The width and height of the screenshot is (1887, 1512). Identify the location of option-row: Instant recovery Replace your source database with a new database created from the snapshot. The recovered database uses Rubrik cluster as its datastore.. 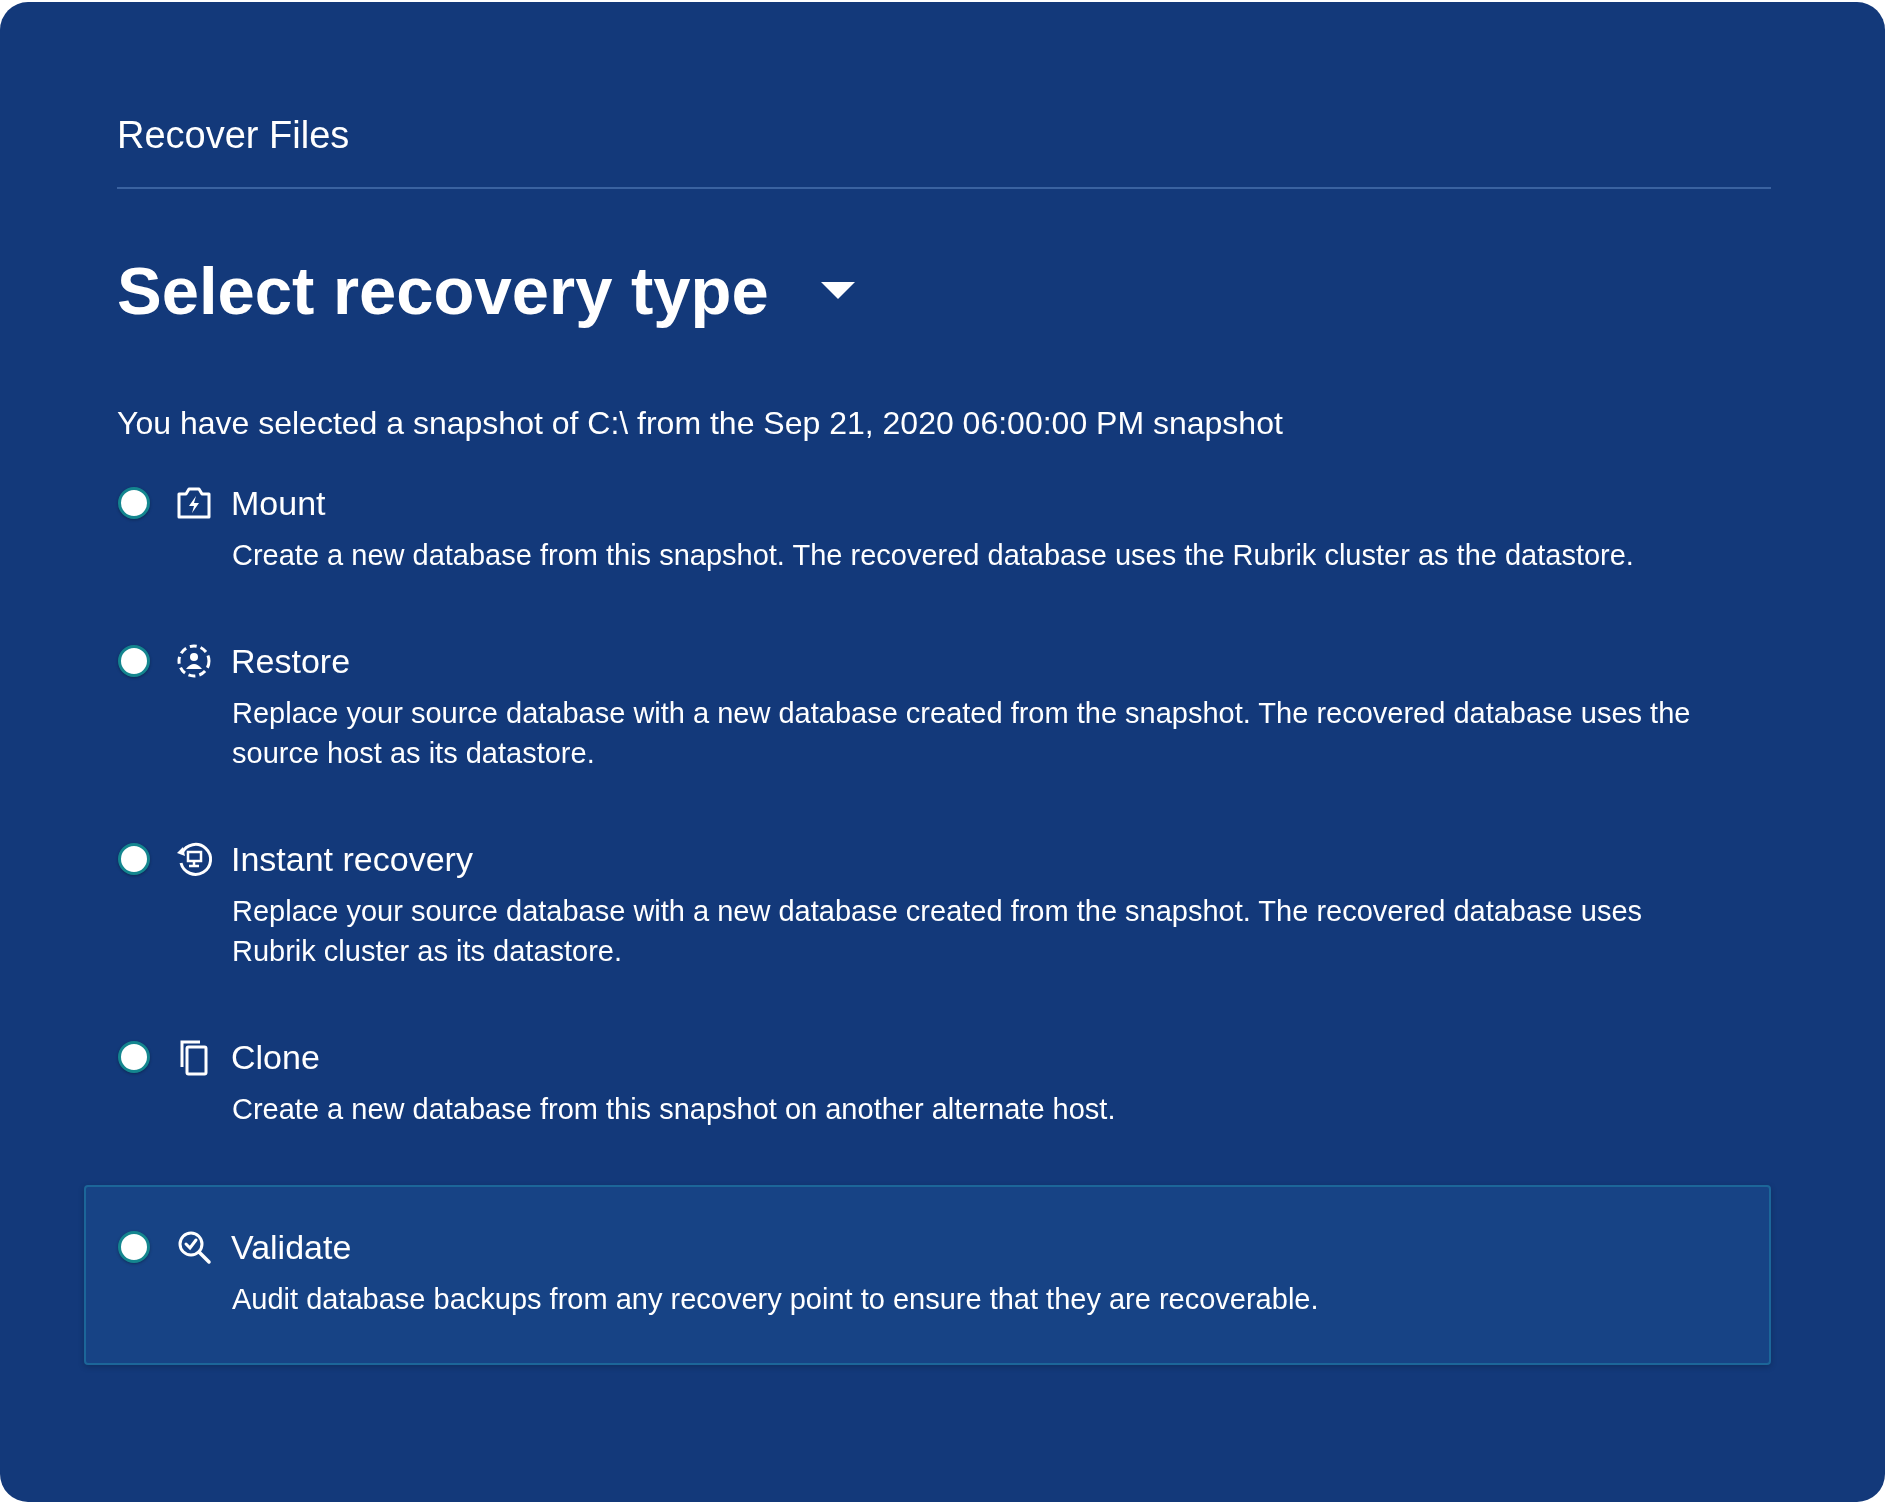
(927, 906).